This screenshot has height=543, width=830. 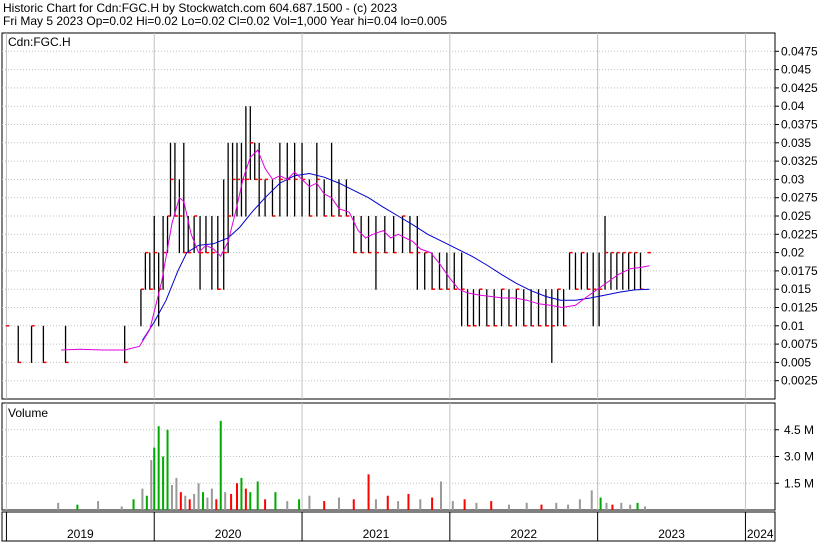 What do you see at coordinates (799, 430) in the screenshot?
I see `volume-tick-label: 4.5 M` at bounding box center [799, 430].